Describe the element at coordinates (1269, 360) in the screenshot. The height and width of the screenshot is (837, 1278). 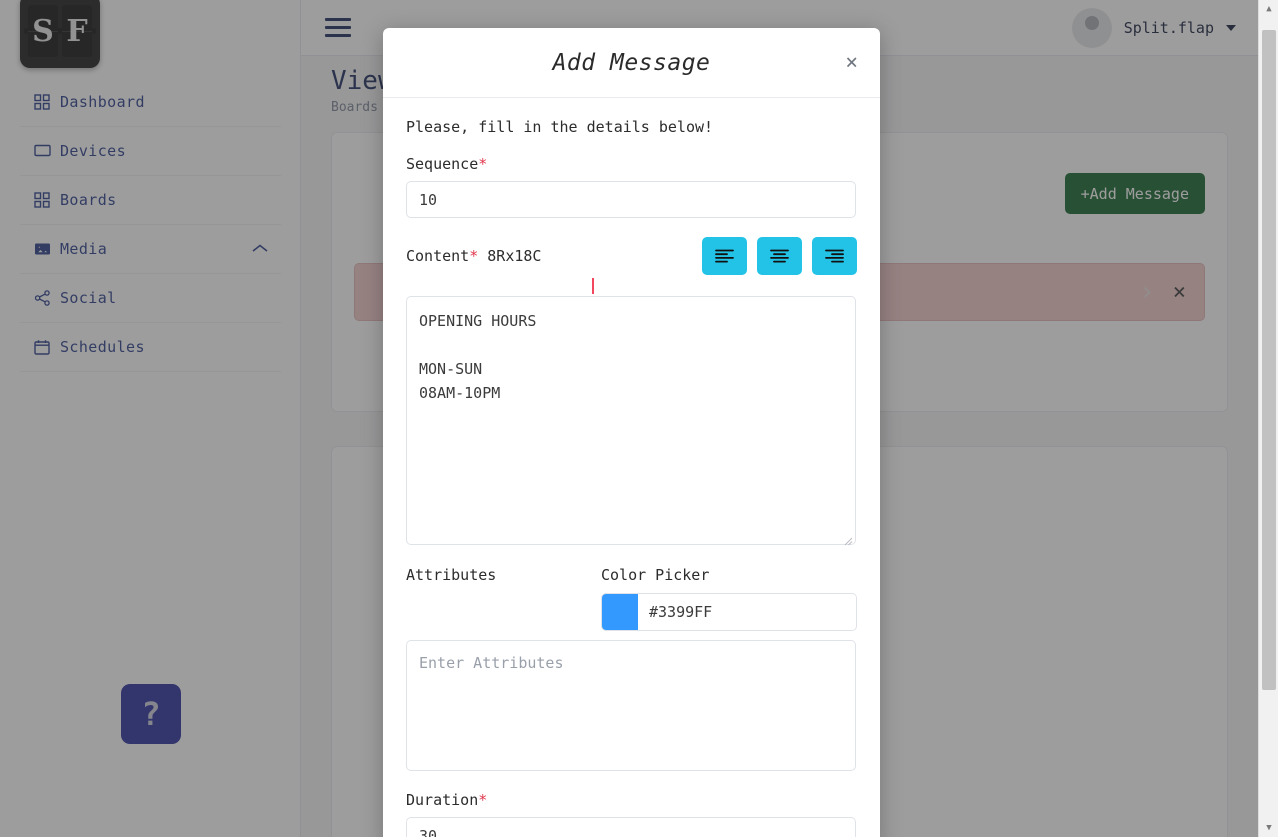
I see `scrollbar-thumb` at that location.